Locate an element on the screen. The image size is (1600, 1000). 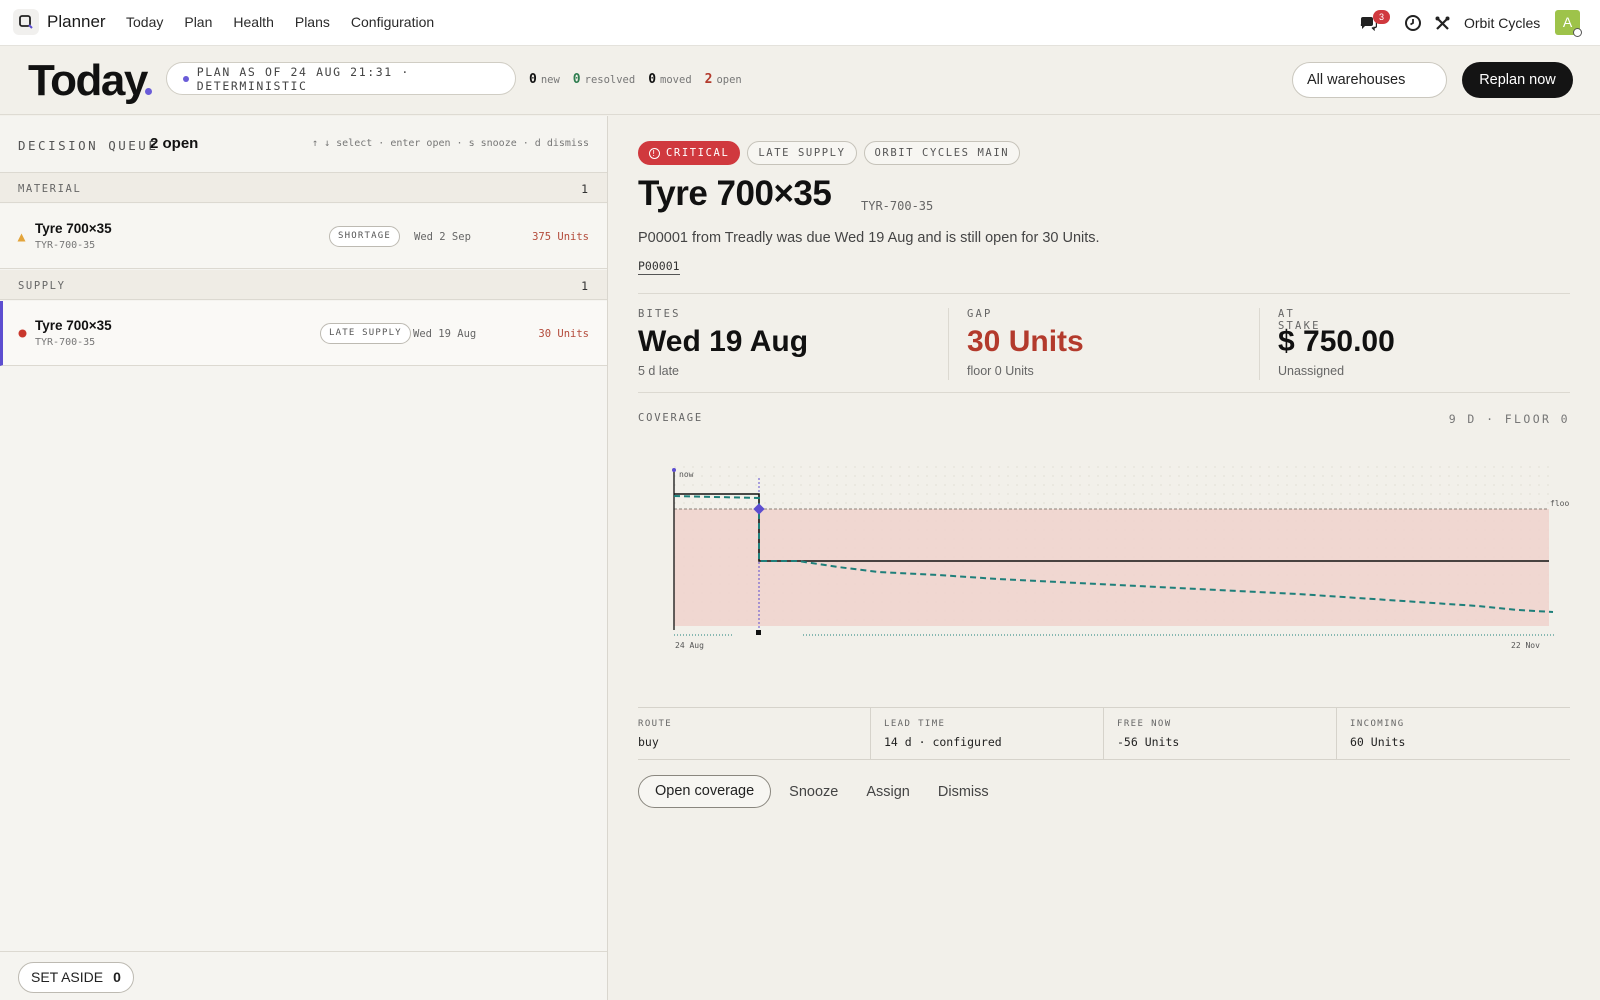
coverage-label: COVERAGE is located at coordinates (670, 418).